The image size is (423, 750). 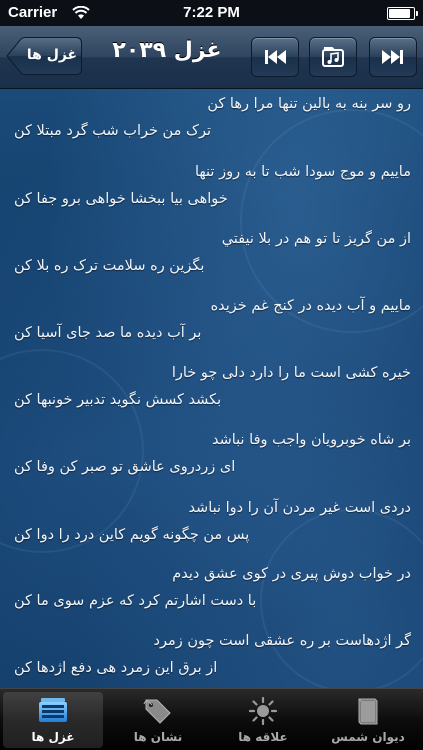 What do you see at coordinates (53, 737) in the screenshot?
I see `tab-label: غزل ها` at bounding box center [53, 737].